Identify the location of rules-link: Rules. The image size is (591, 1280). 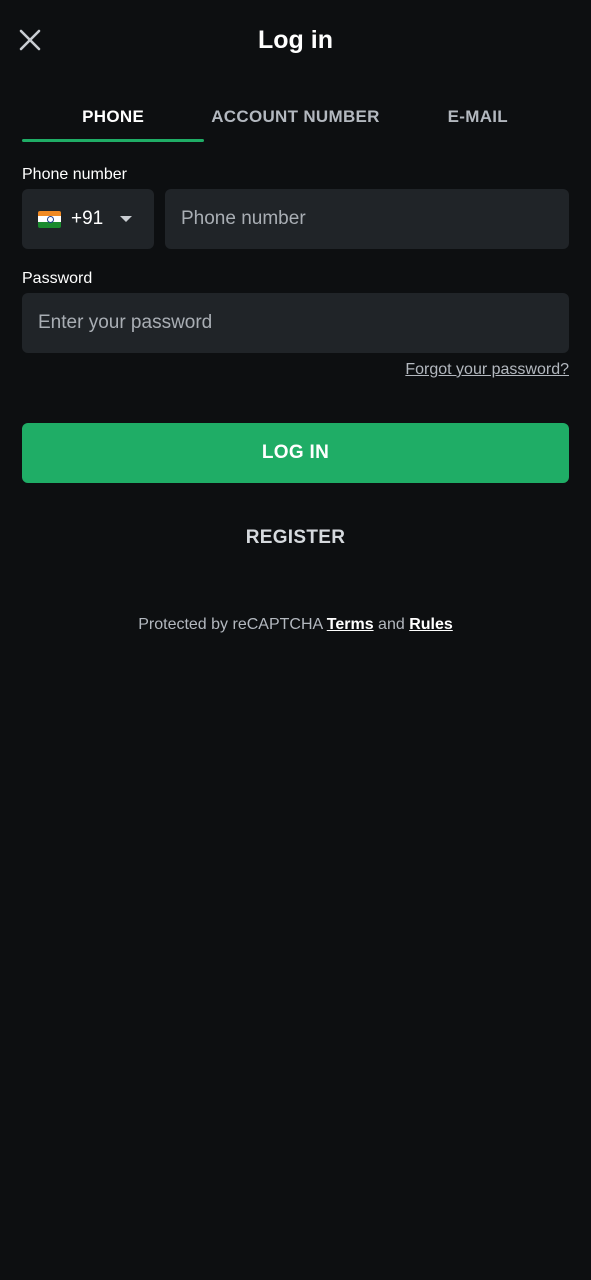
(431, 624).